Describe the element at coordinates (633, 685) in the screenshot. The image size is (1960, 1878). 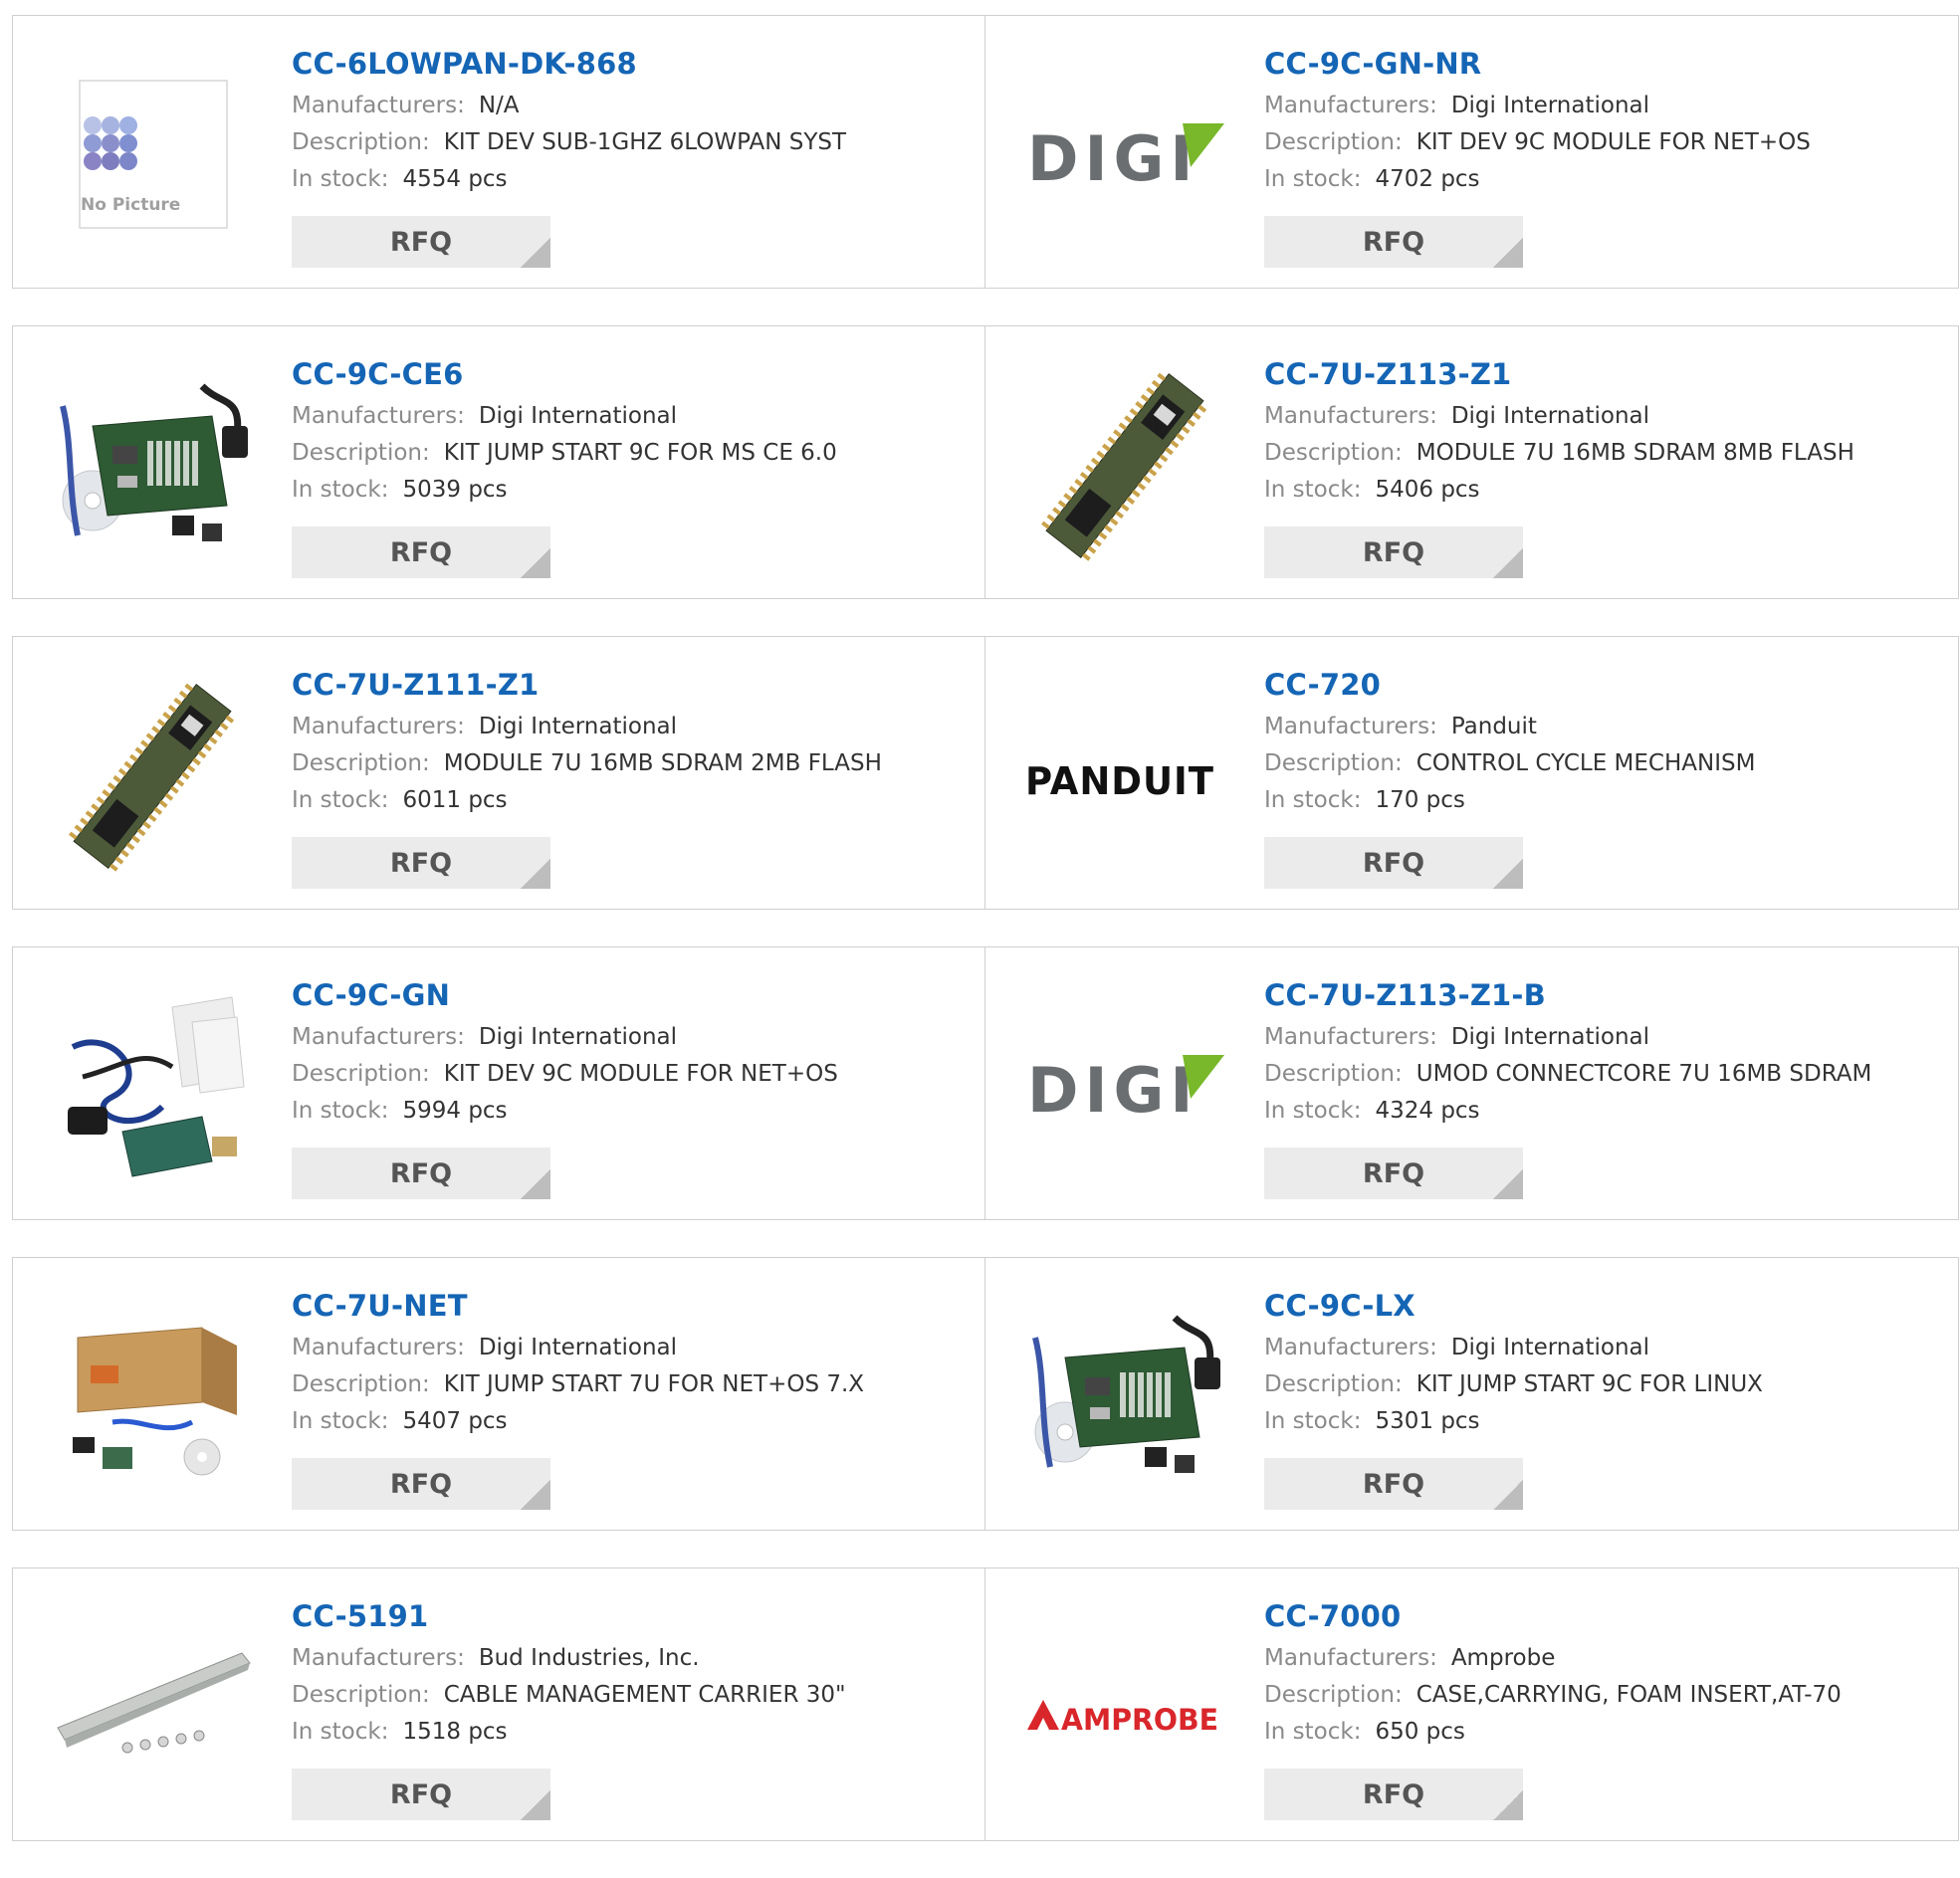
I see `part-number-link: CC-7U-Z111-Z1` at that location.